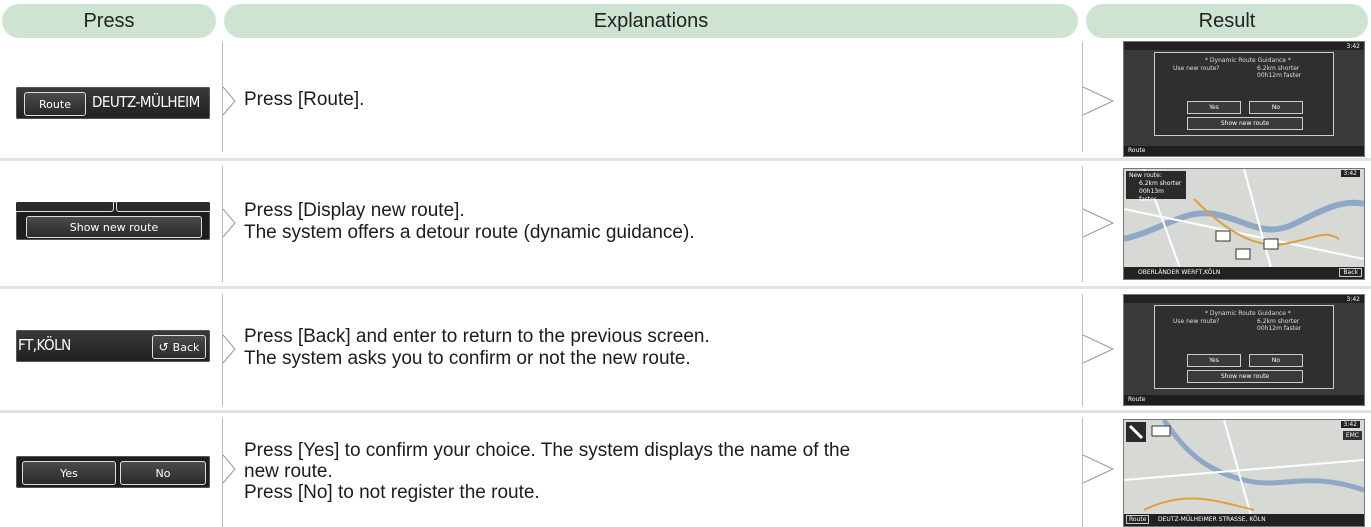 This screenshot has width=1371, height=527. I want to click on street-label: OBERLÄNDER WERFT,KÖLN, so click(1179, 272).